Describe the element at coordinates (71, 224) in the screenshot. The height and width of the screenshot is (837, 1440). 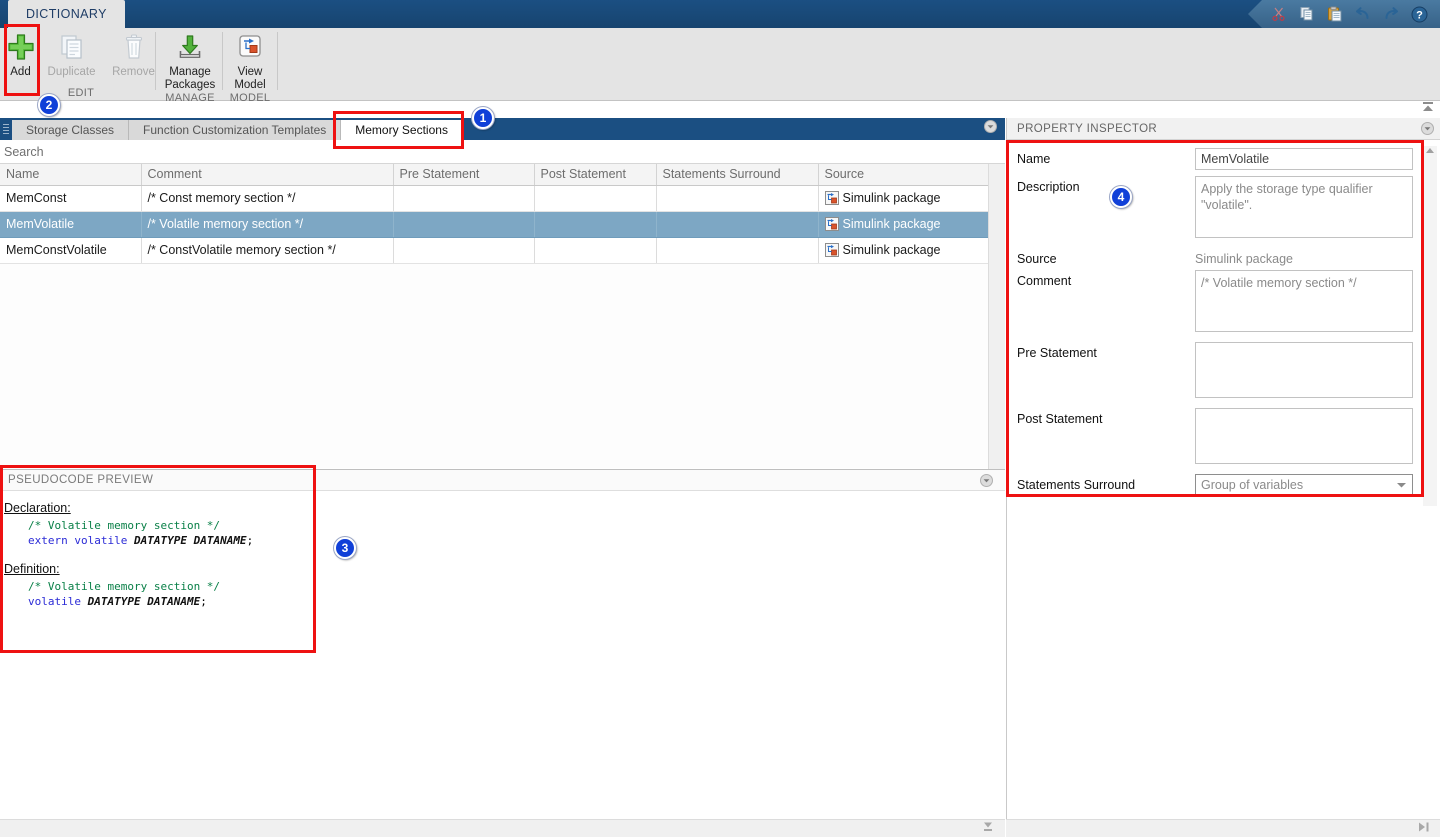
I see `cell-name: MemVolatile` at that location.